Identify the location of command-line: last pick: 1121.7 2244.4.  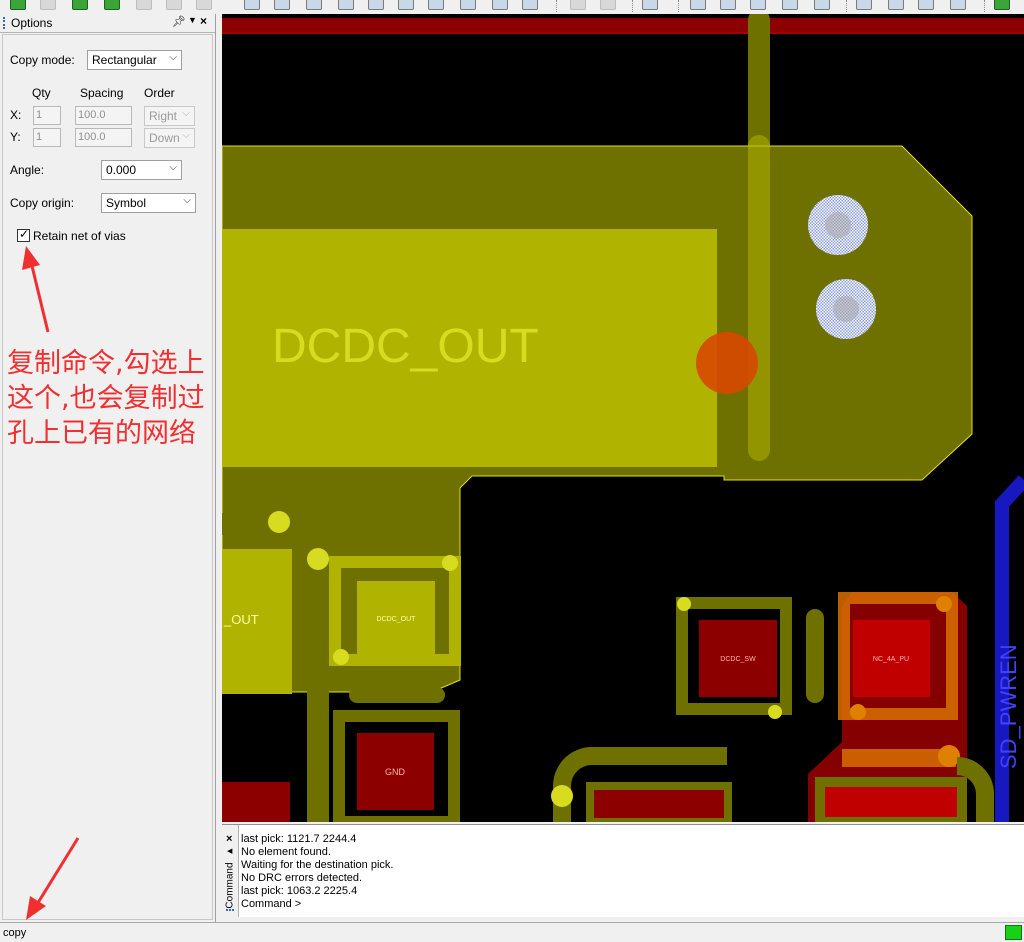
(299, 839).